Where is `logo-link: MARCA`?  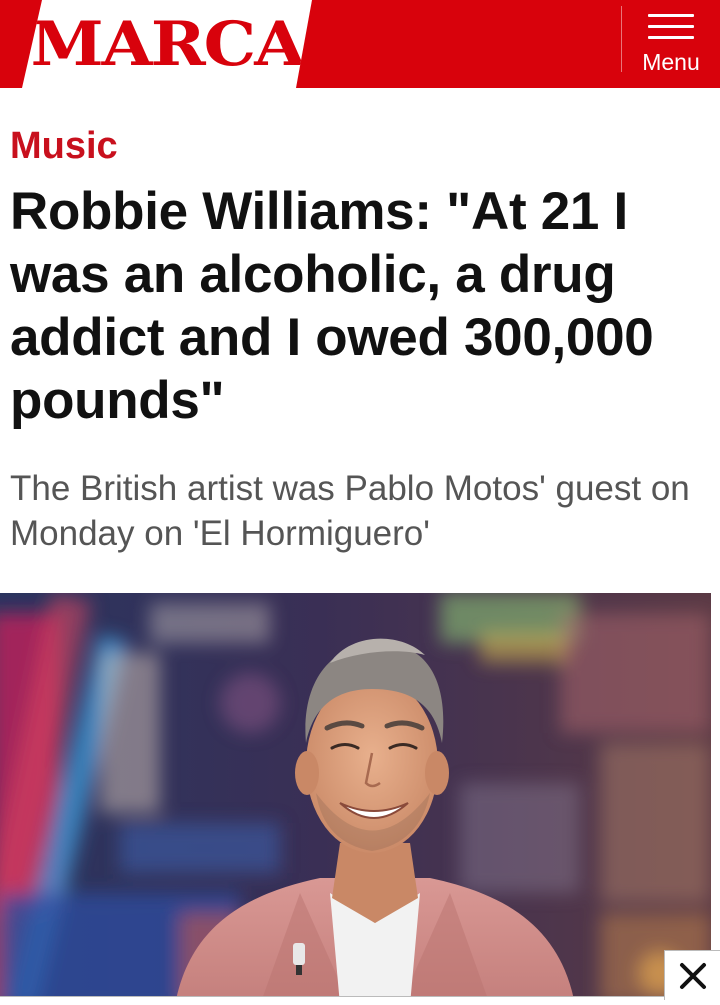 logo-link: MARCA is located at coordinates (167, 44).